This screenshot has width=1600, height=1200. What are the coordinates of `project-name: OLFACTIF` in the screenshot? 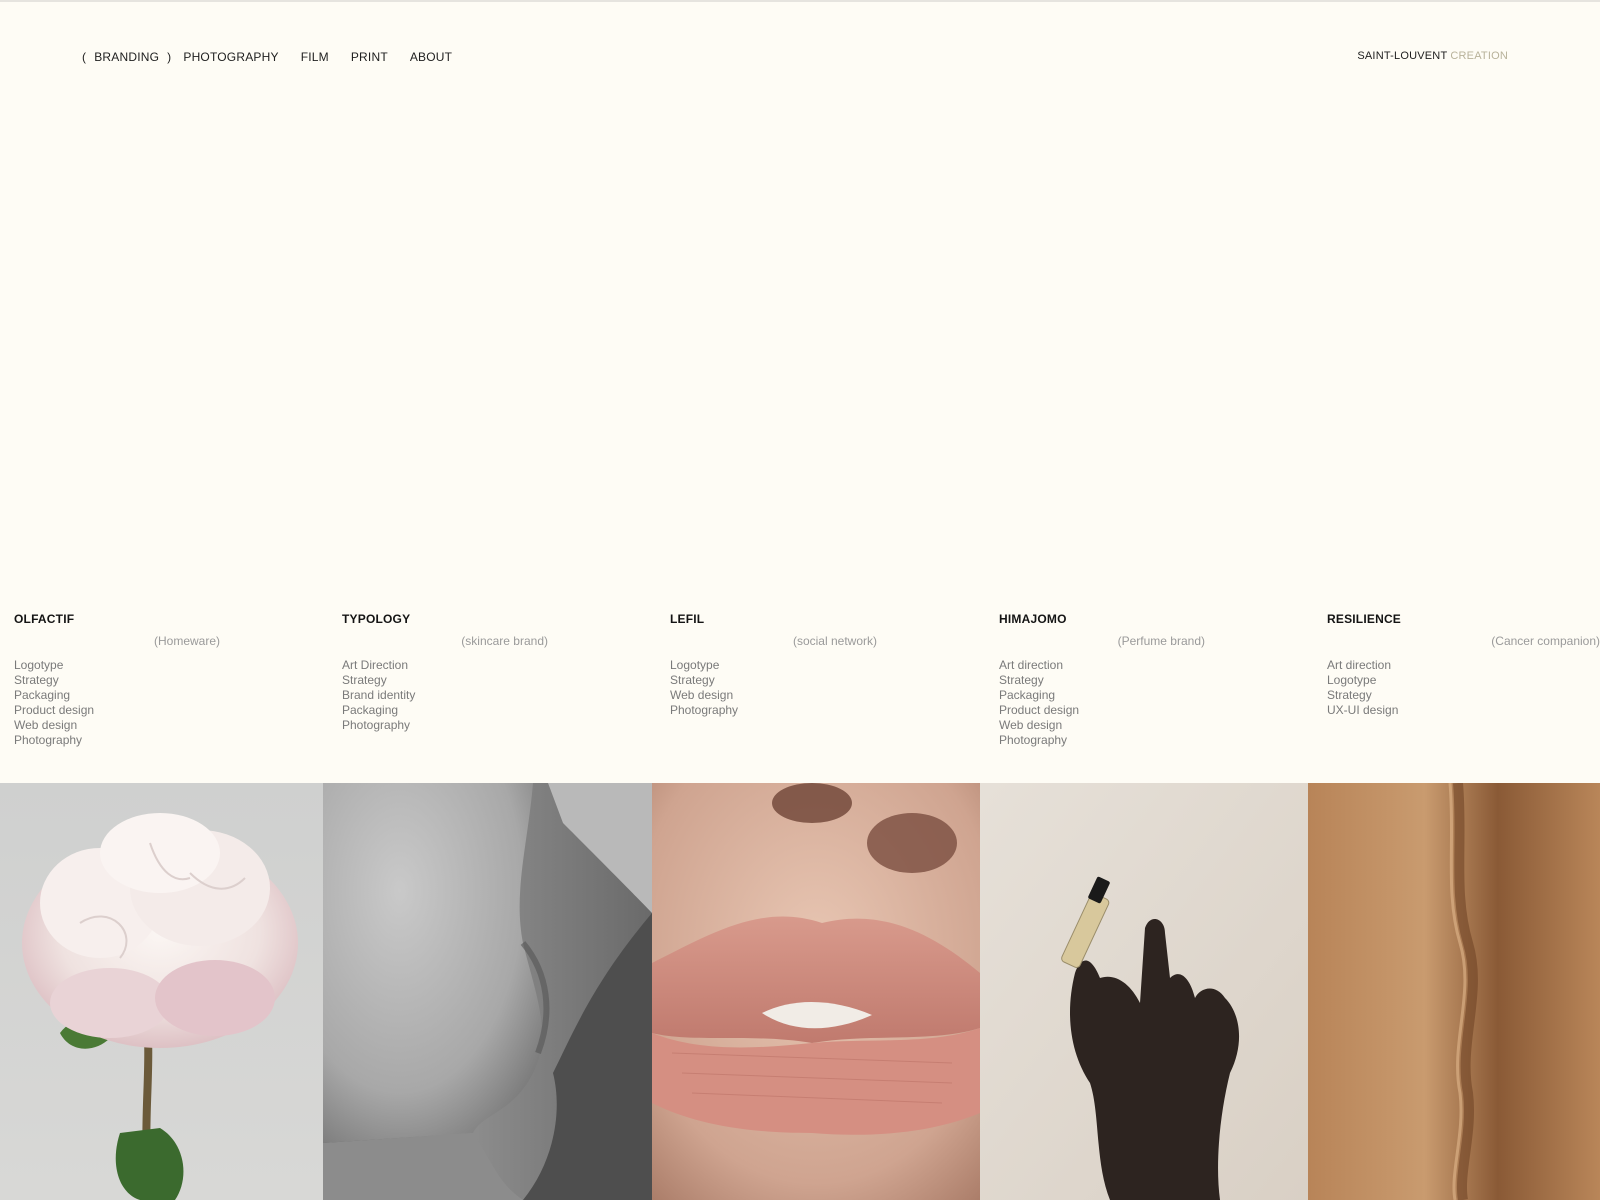 It's located at (44, 619).